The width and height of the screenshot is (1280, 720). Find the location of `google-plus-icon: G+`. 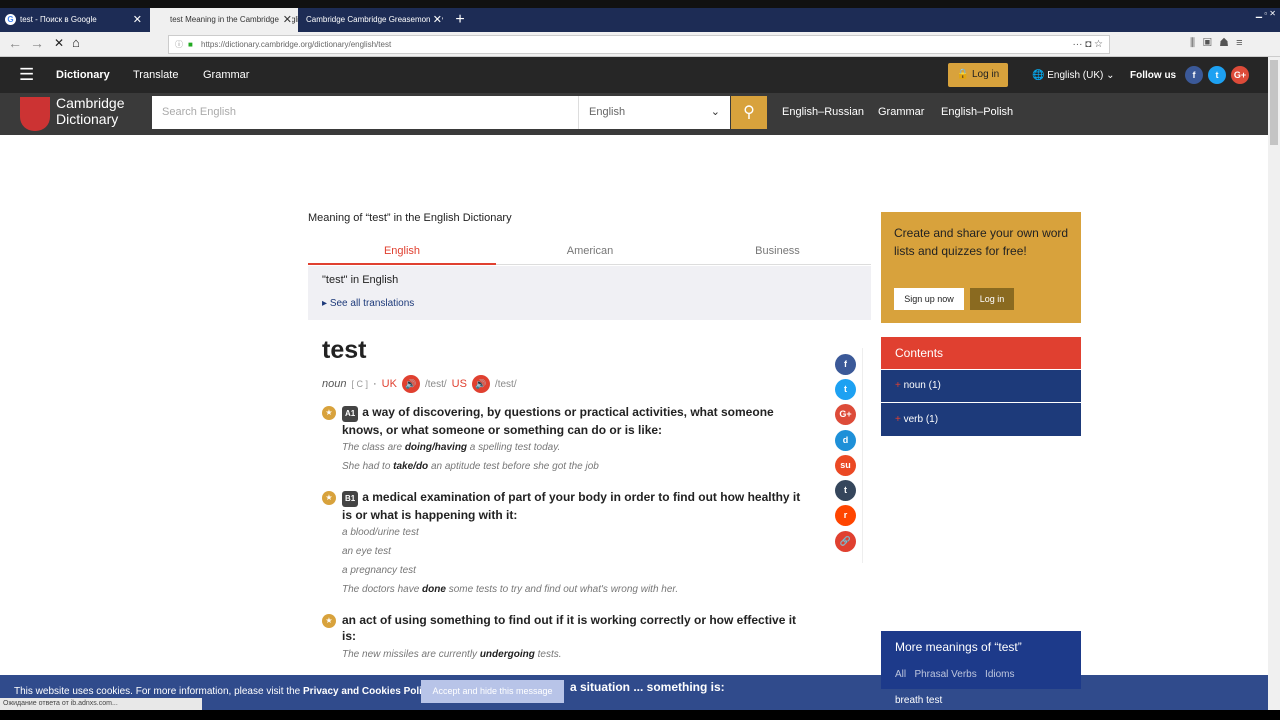

google-plus-icon: G+ is located at coordinates (1240, 75).